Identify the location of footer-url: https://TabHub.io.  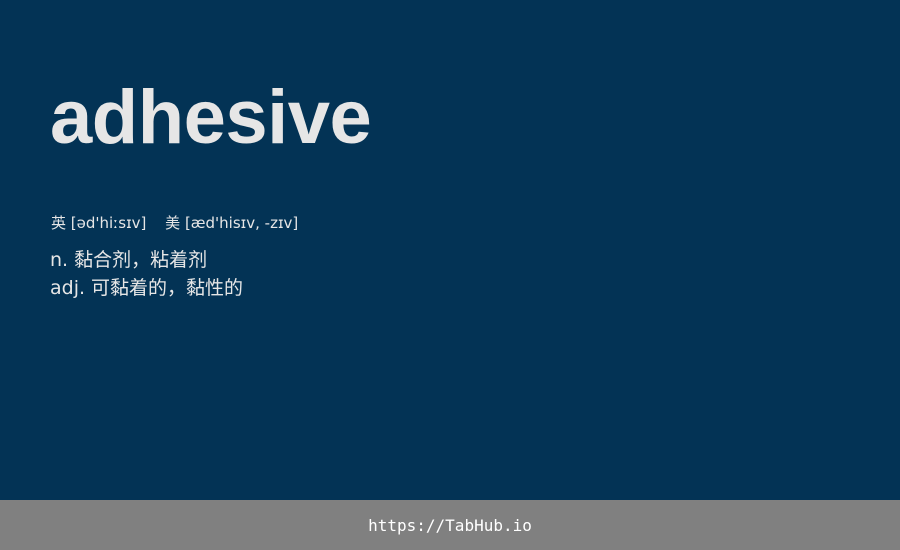
(450, 525).